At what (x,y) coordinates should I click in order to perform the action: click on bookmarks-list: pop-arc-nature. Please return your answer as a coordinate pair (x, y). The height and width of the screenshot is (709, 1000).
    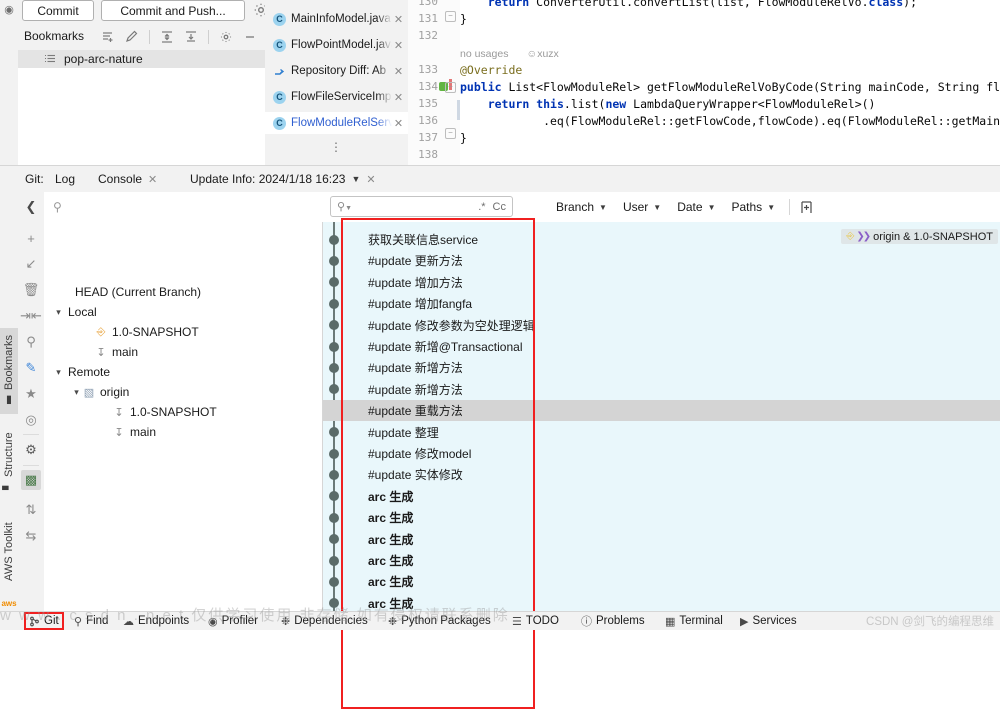
    Looking at the image, I should click on (141, 107).